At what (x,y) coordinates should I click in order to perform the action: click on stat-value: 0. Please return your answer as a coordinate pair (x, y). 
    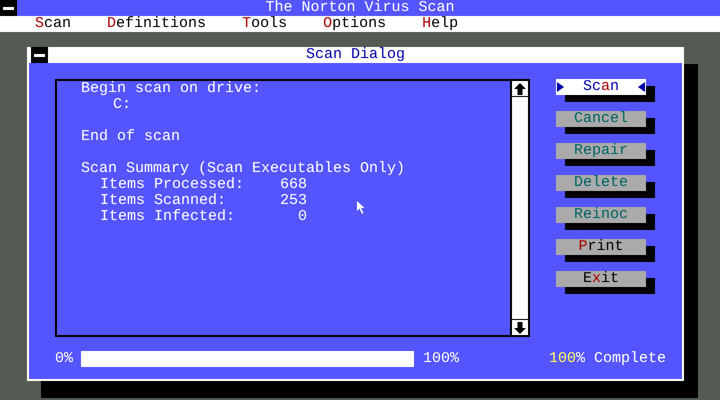
    Looking at the image, I should click on (302, 217).